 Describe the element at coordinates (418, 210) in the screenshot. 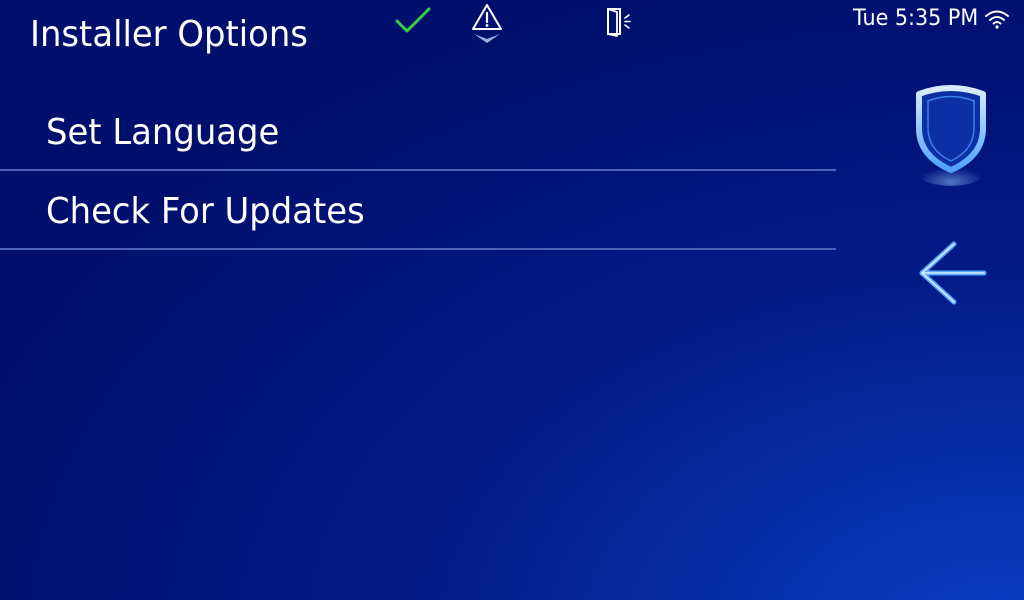

I see `menu-item-check-for-updates: Check For Updates` at that location.